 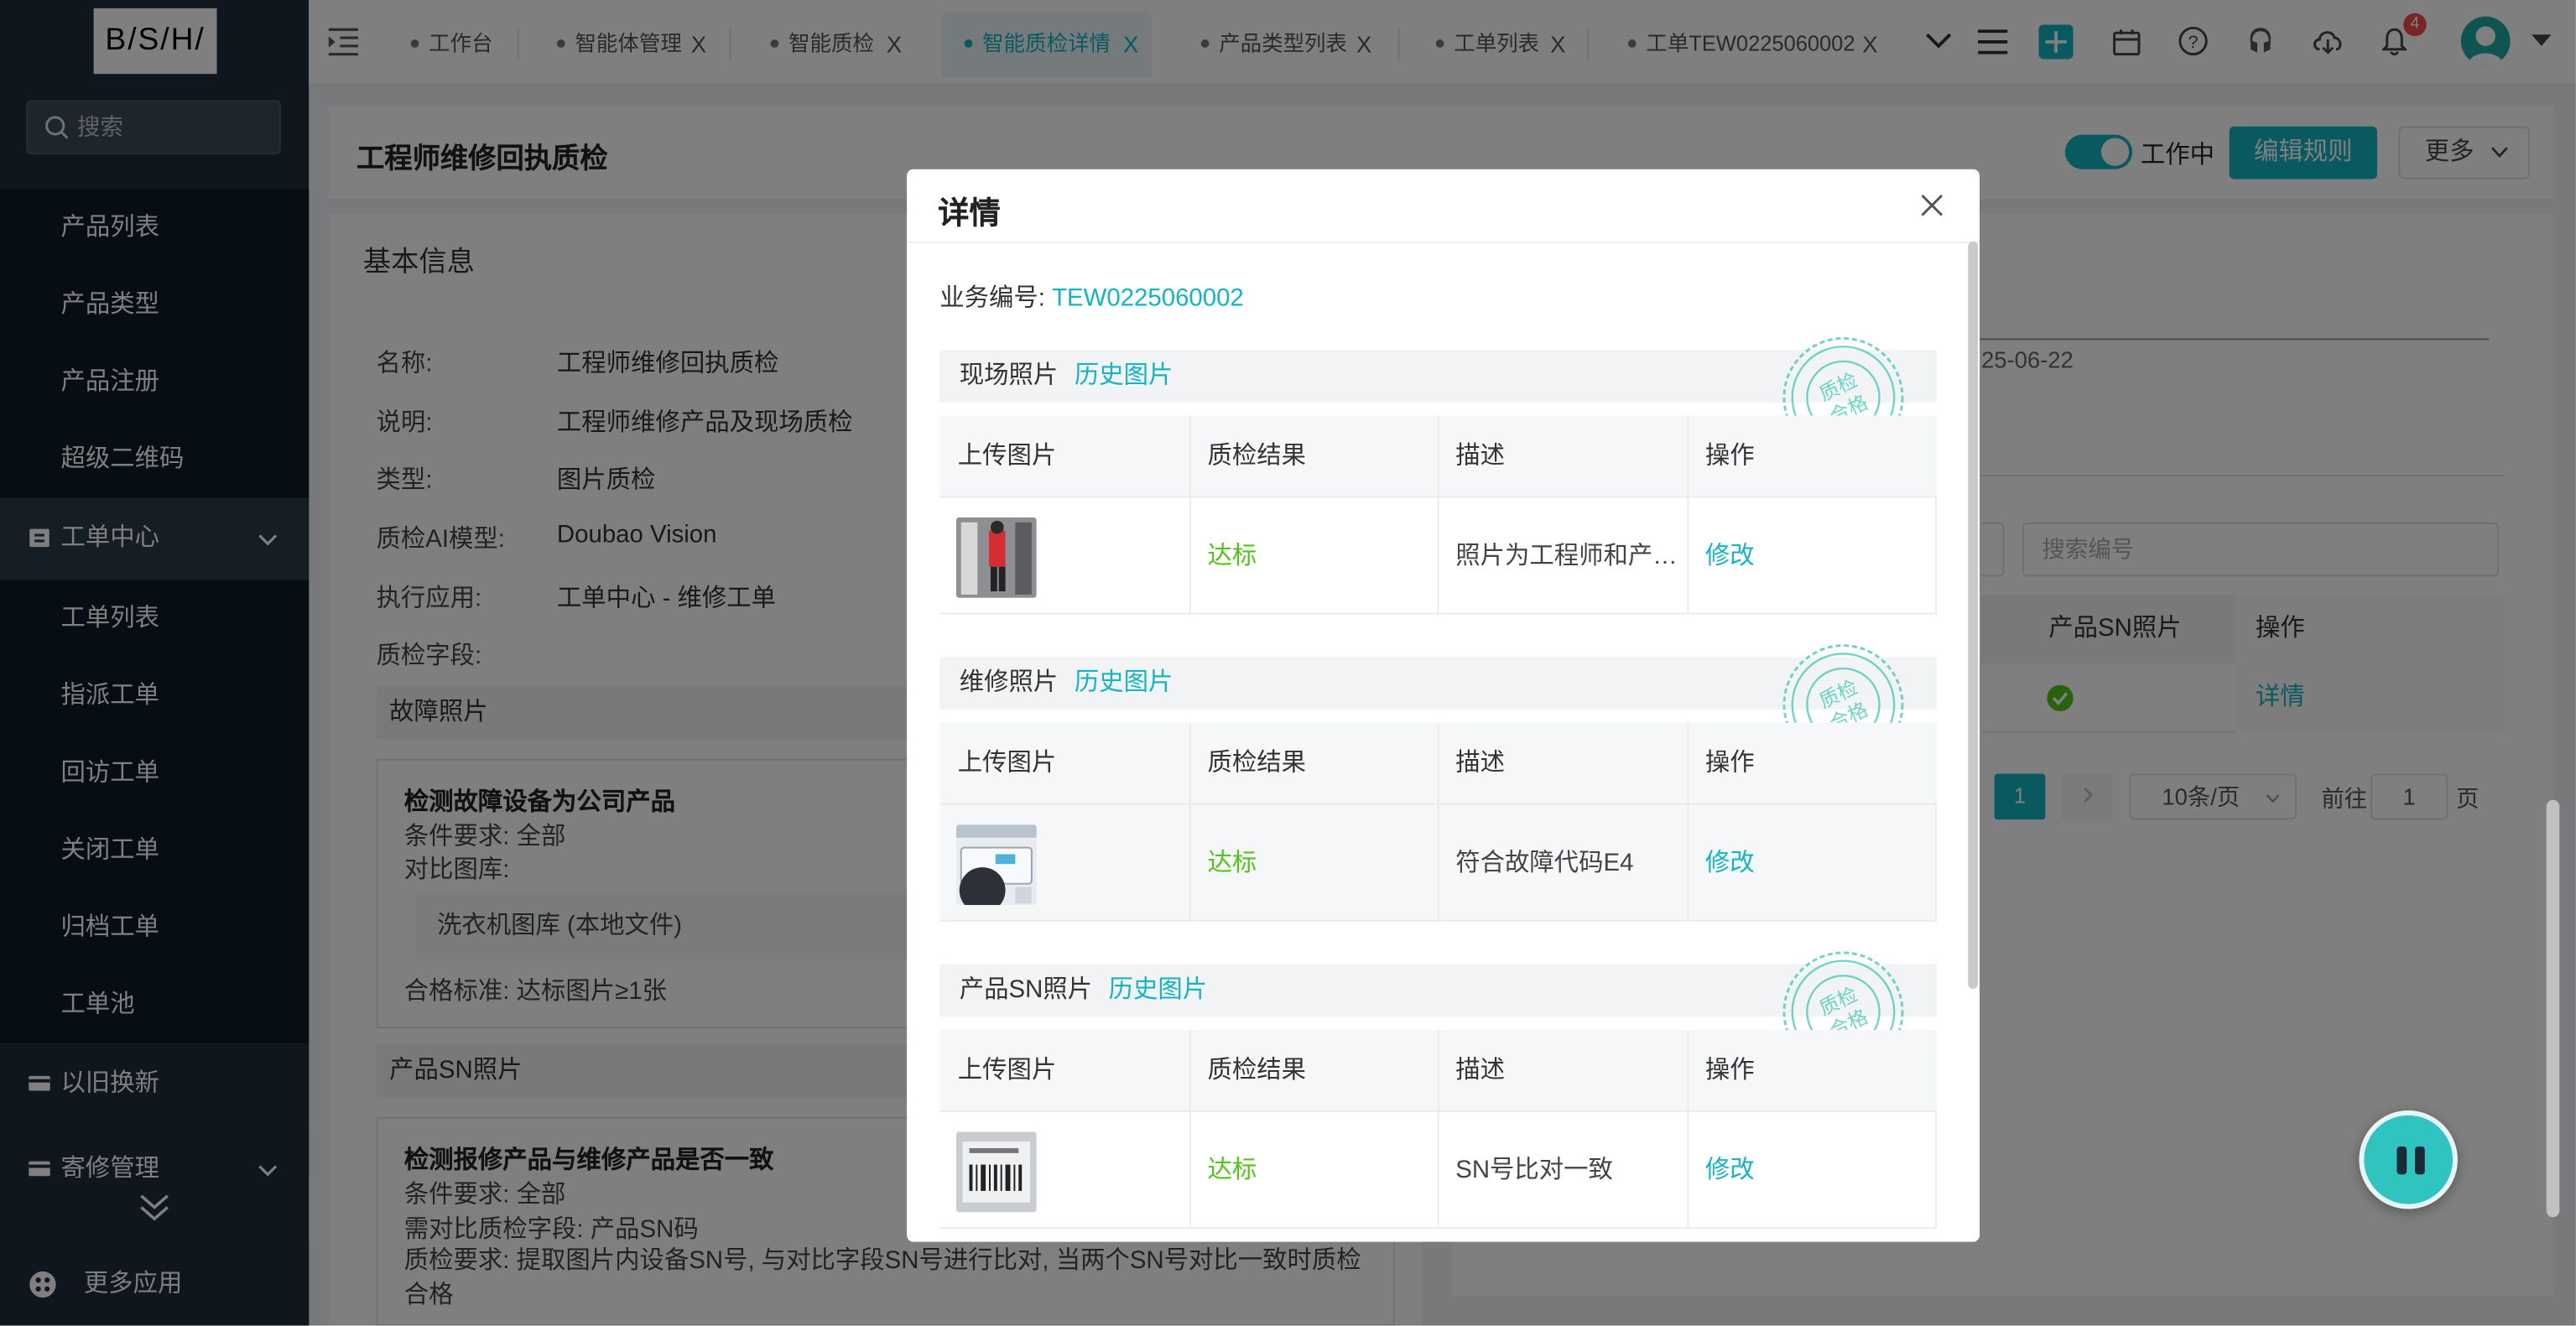 What do you see at coordinates (1009, 375) in the screenshot?
I see `section-title: 现场照片` at bounding box center [1009, 375].